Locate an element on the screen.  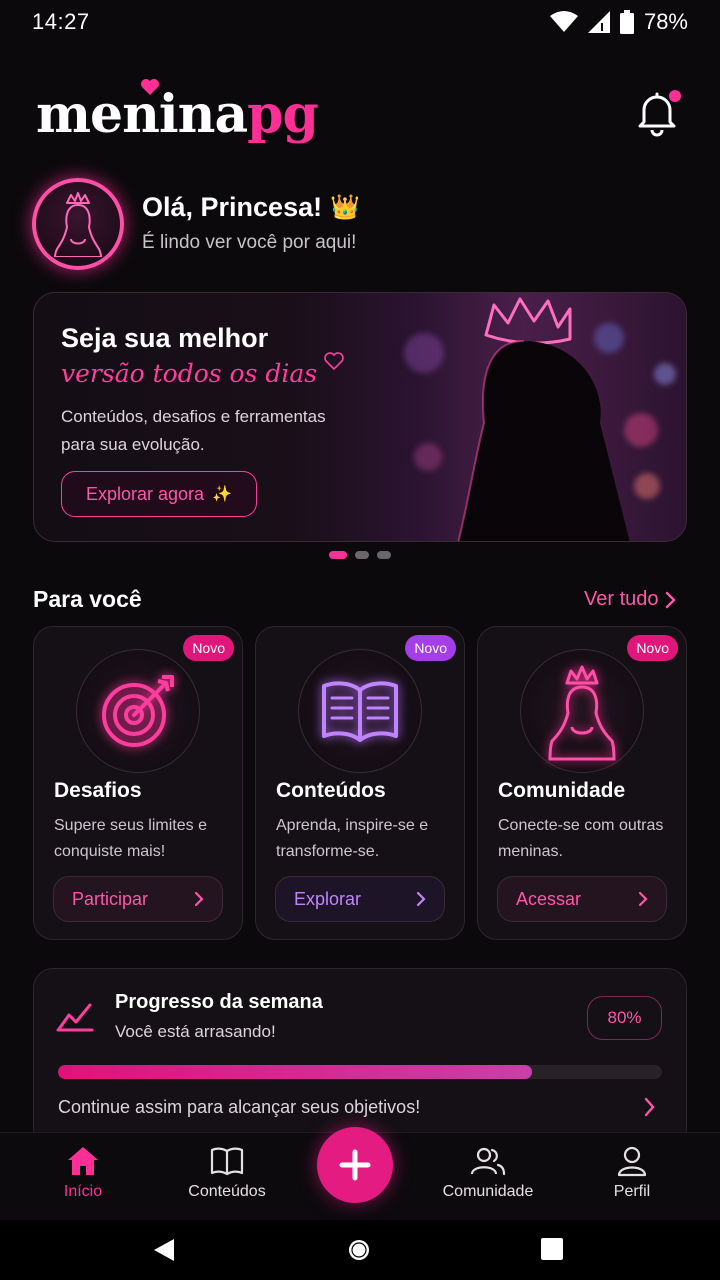
wifi-icon is located at coordinates (563, 21).